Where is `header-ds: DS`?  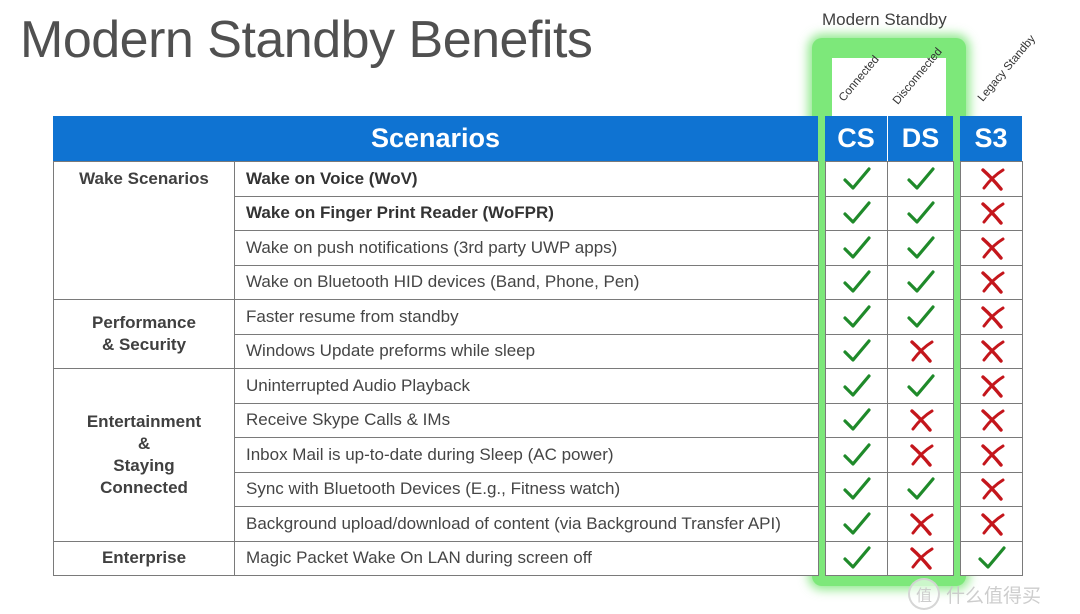
header-ds: DS is located at coordinates (920, 138).